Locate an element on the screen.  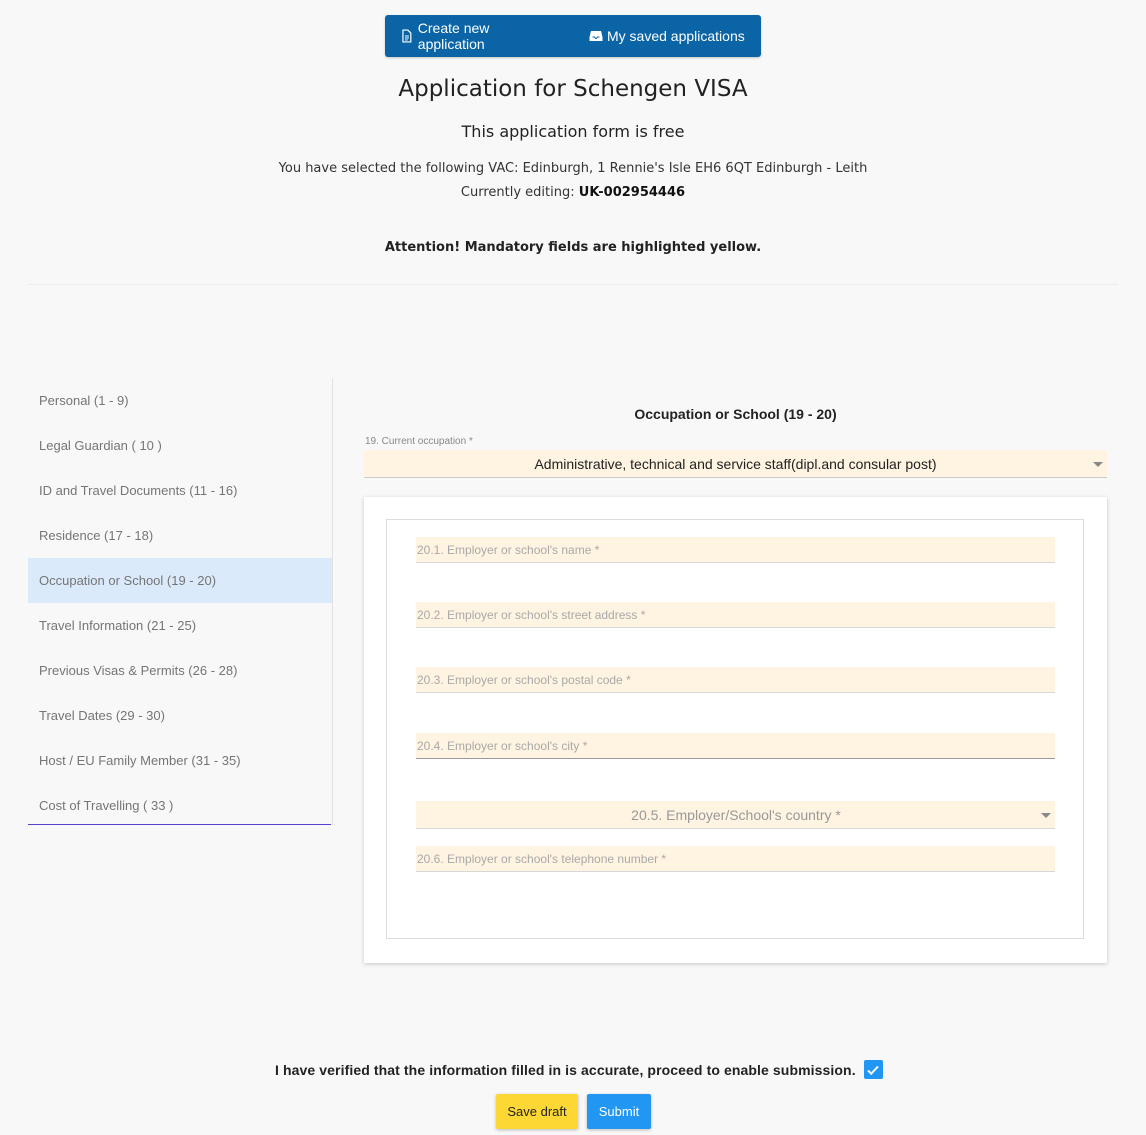
header-divider is located at coordinates (573, 284).